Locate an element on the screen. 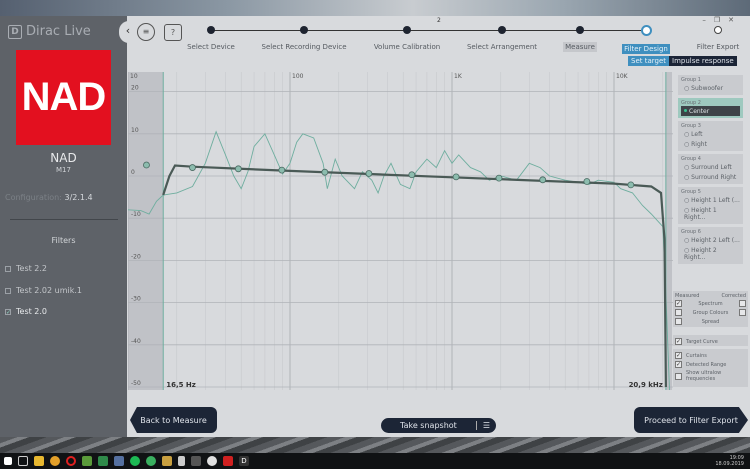 This screenshot has width=750, height=469. close-button: ✕ is located at coordinates (735, 20).